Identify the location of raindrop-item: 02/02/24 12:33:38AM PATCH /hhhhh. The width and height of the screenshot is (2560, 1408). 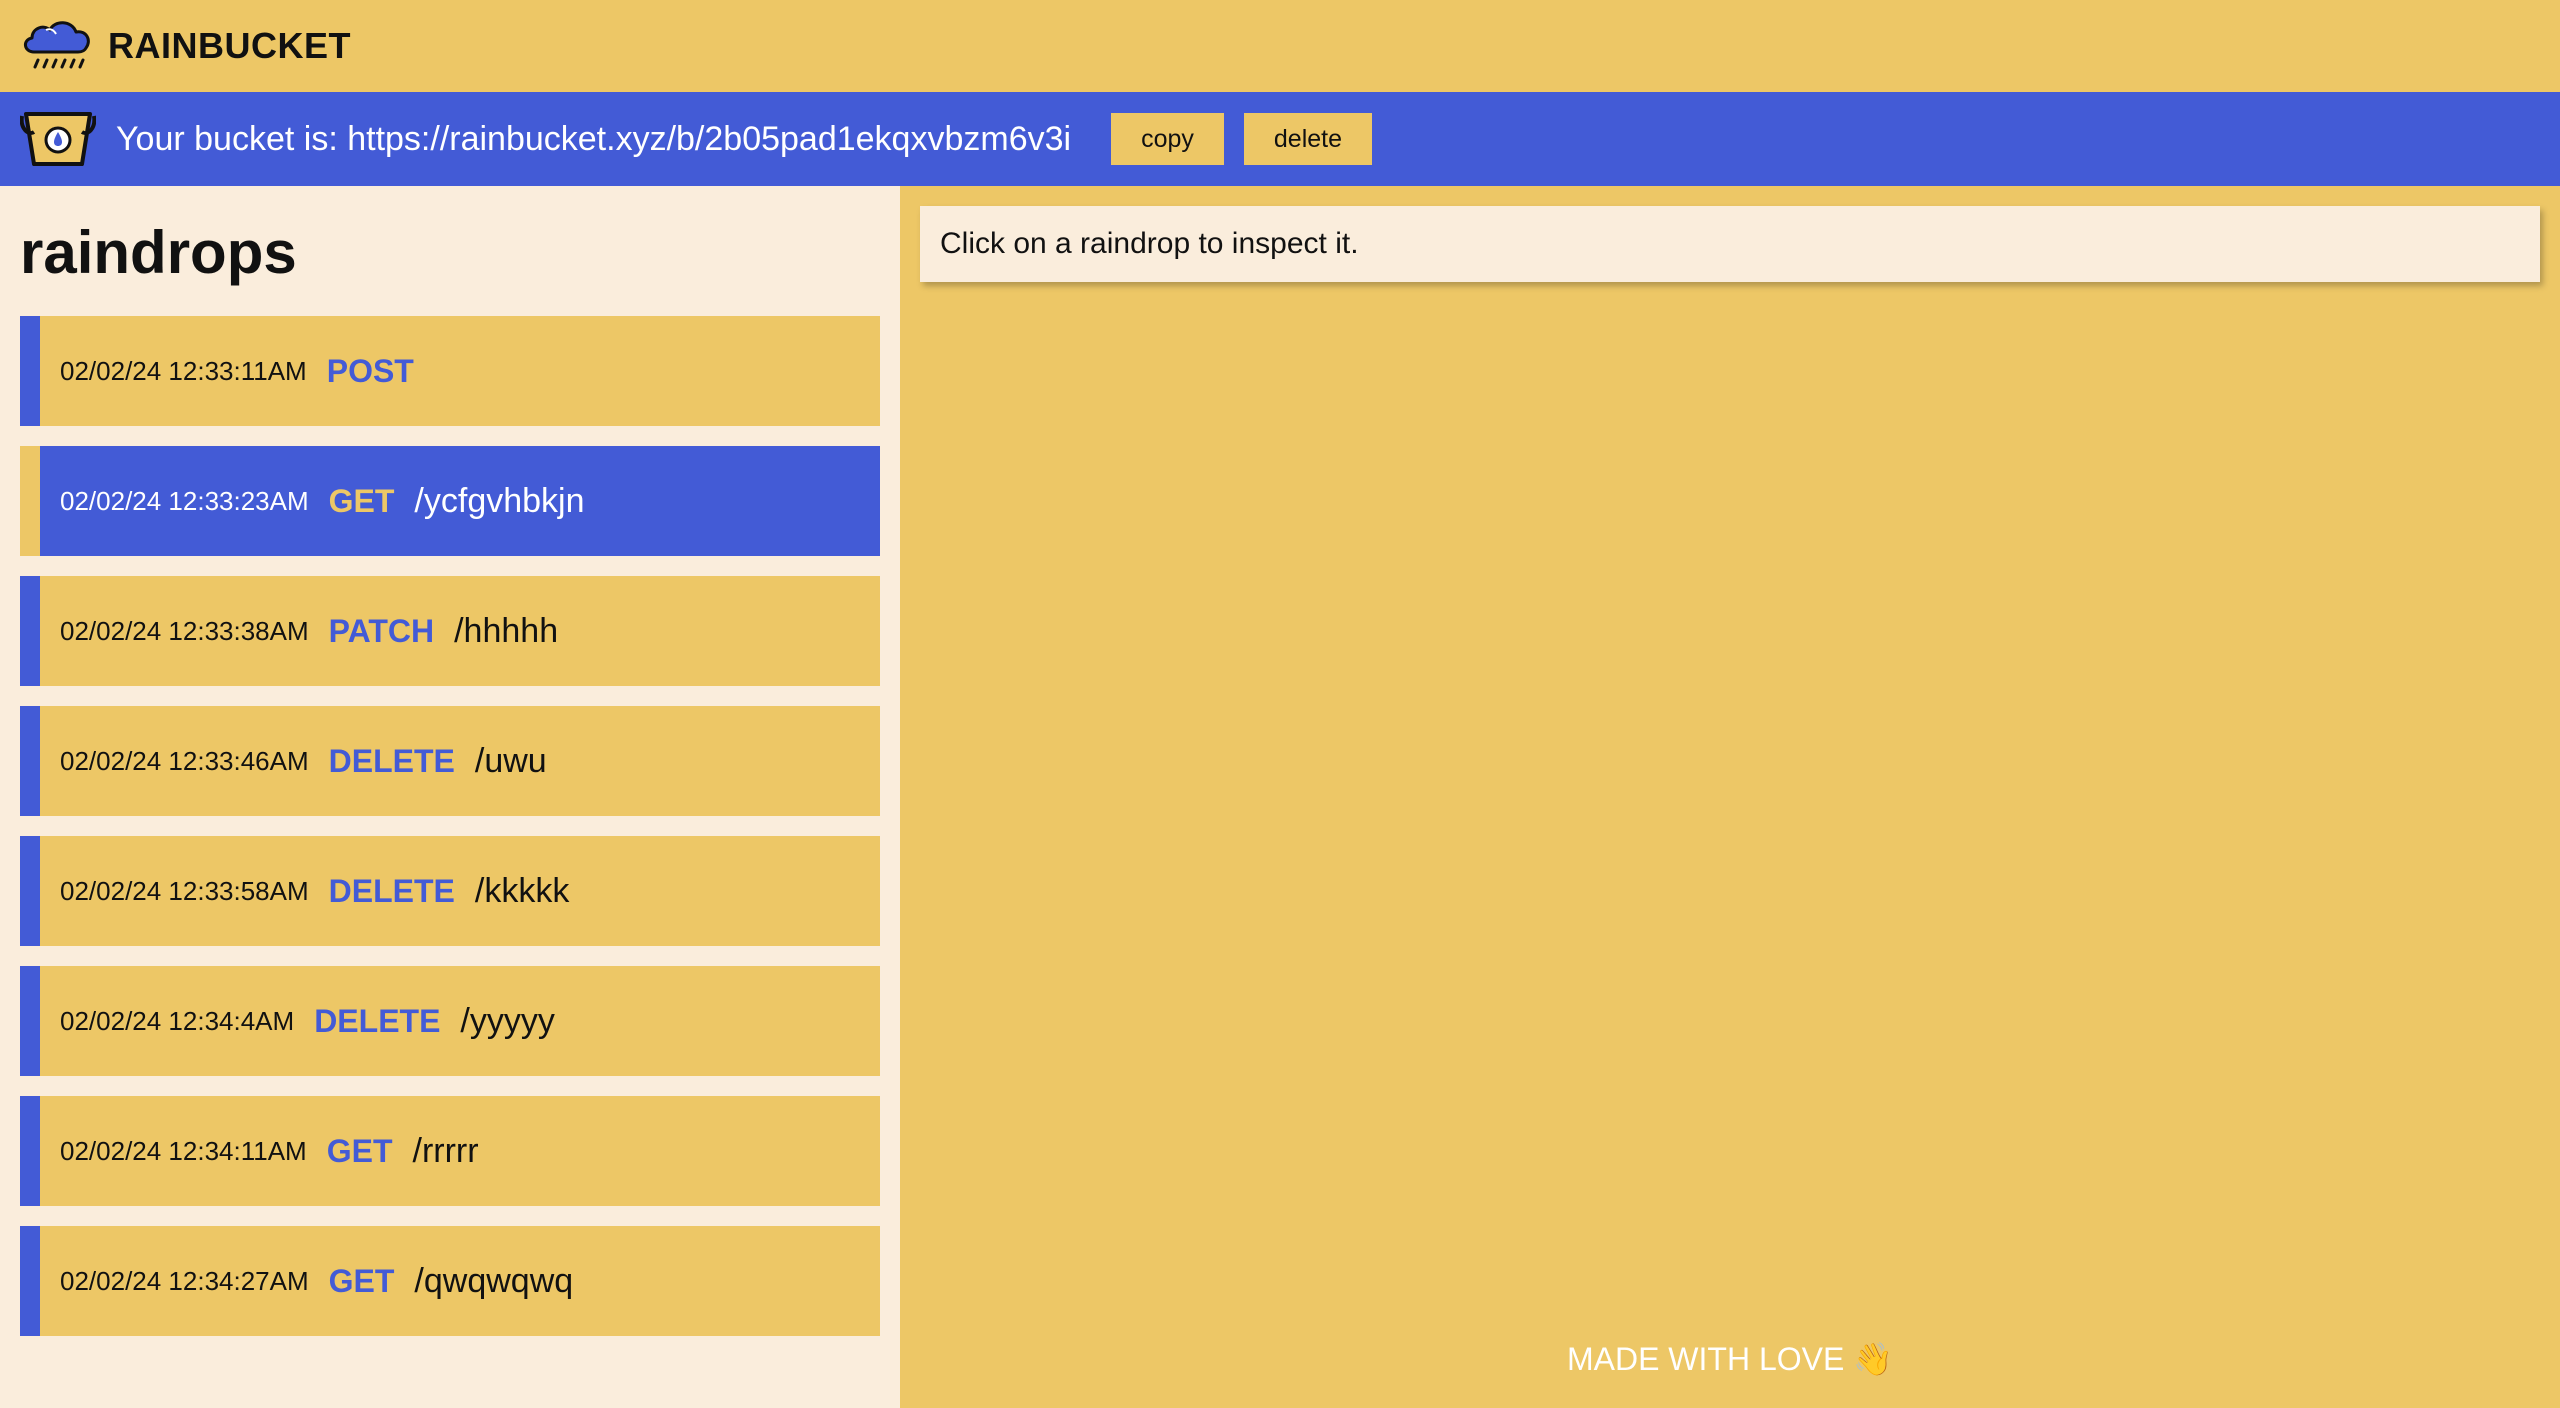
(450, 631).